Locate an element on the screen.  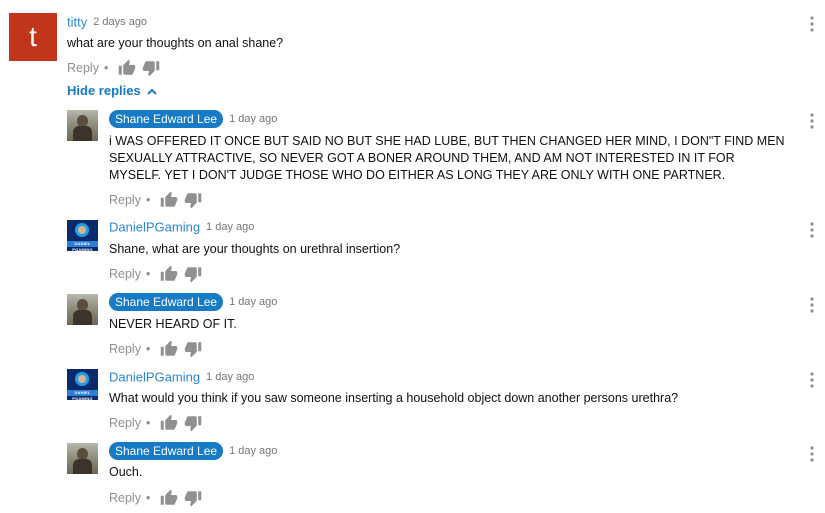
avatar: t is located at coordinates (33, 37).